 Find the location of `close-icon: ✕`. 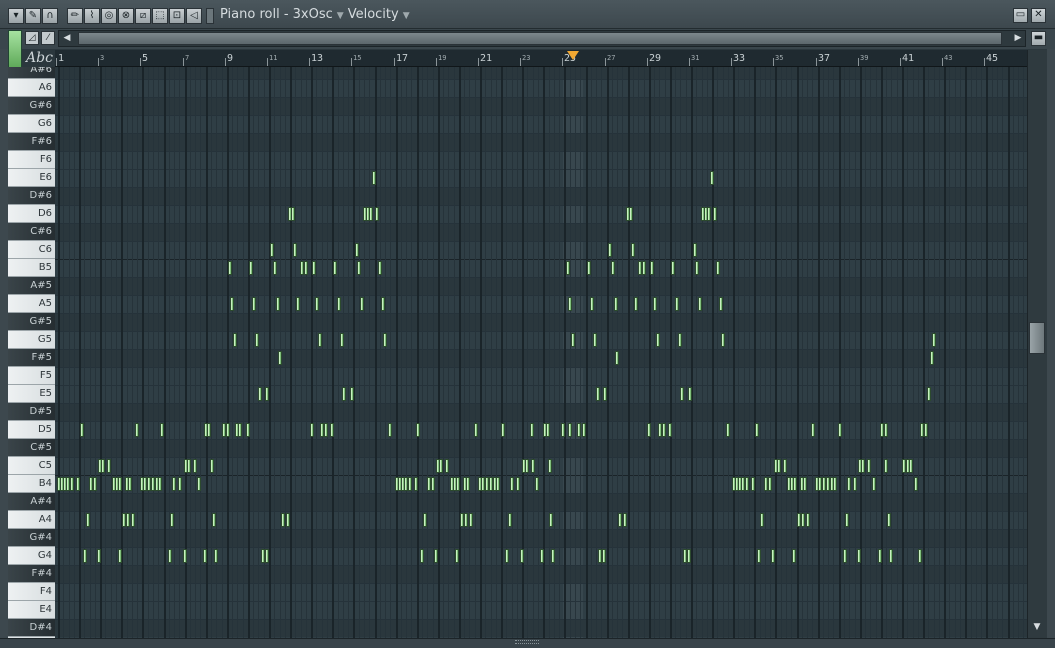

close-icon: ✕ is located at coordinates (1038, 15).